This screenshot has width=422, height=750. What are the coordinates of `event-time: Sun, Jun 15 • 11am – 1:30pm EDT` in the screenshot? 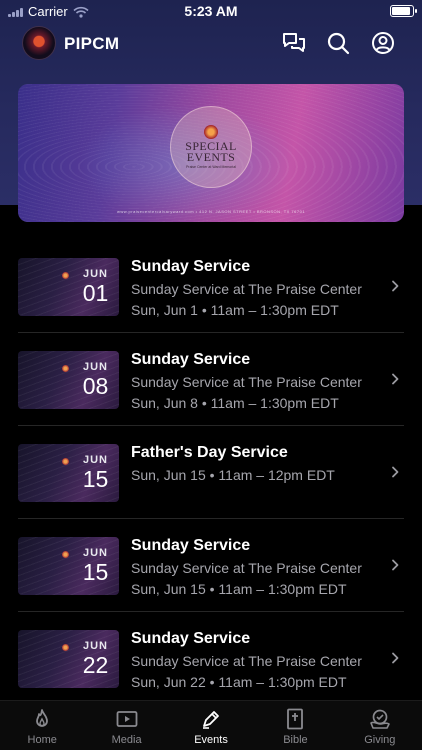 It's located at (239, 589).